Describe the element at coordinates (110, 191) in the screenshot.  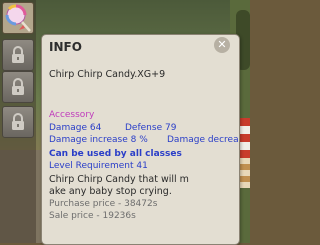
I see `item-description-line2: ake any baby stop crying.` at that location.